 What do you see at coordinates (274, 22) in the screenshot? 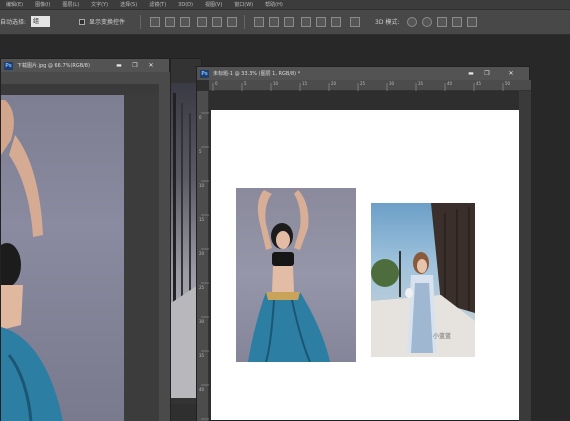
I see `distribute-vcenter-icon` at bounding box center [274, 22].